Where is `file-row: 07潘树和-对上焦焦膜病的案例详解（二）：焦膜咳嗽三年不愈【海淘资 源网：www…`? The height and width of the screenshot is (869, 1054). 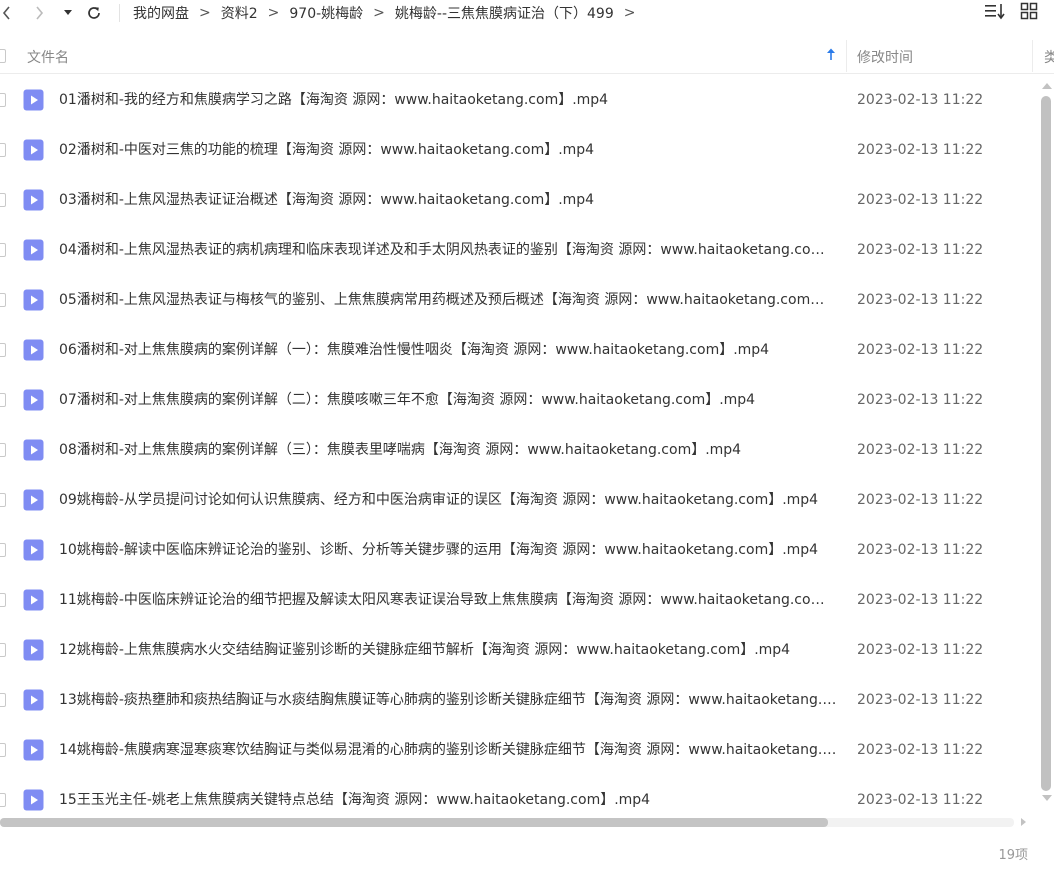
file-row: 07潘树和-对上焦焦膜病的案例详解（二）：焦膜咳嗽三年不愈【海淘资 源网：www… is located at coordinates (520, 400).